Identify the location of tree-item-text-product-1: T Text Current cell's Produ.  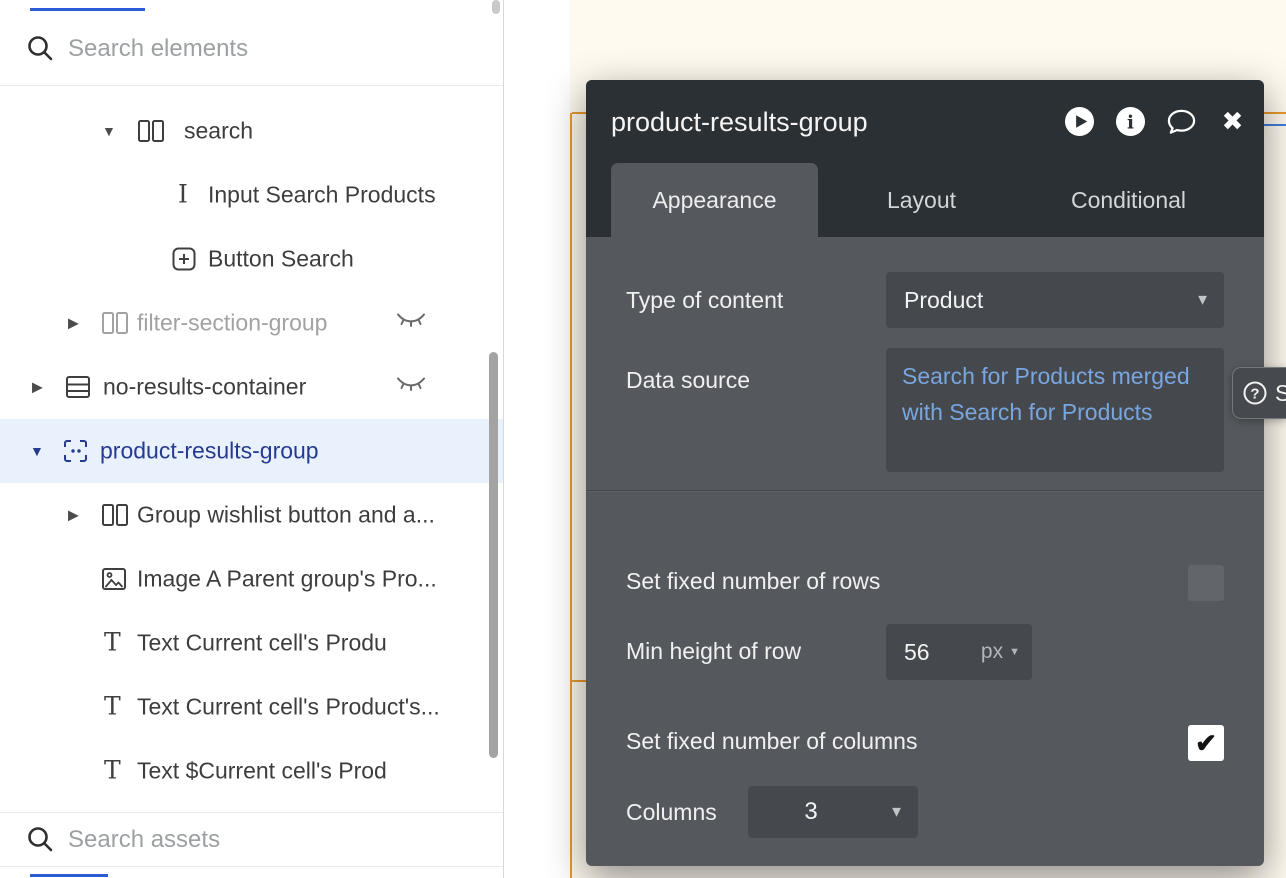
(251, 643).